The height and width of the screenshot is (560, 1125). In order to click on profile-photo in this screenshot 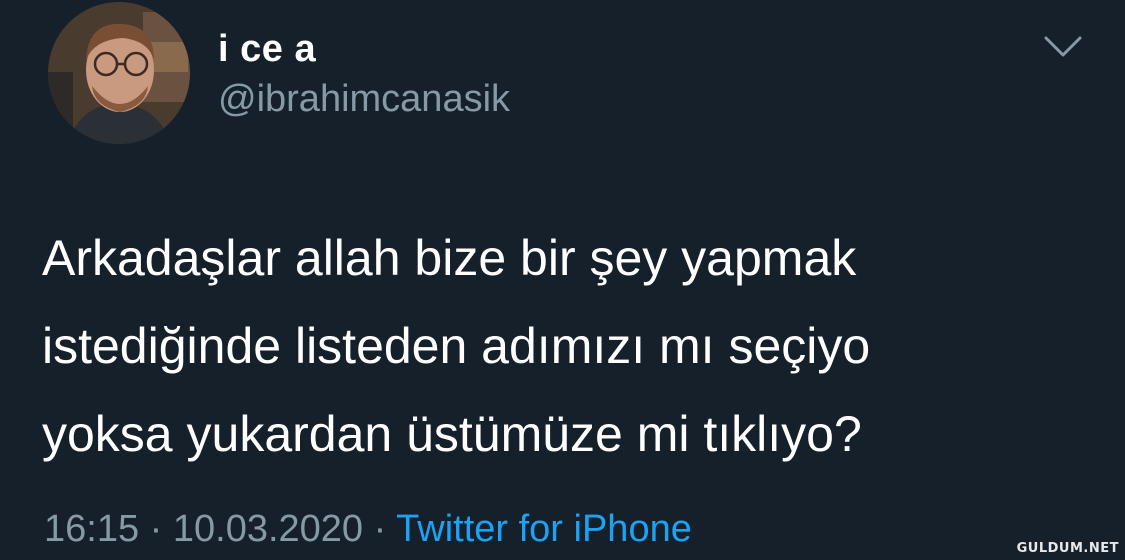, I will do `click(119, 73)`.